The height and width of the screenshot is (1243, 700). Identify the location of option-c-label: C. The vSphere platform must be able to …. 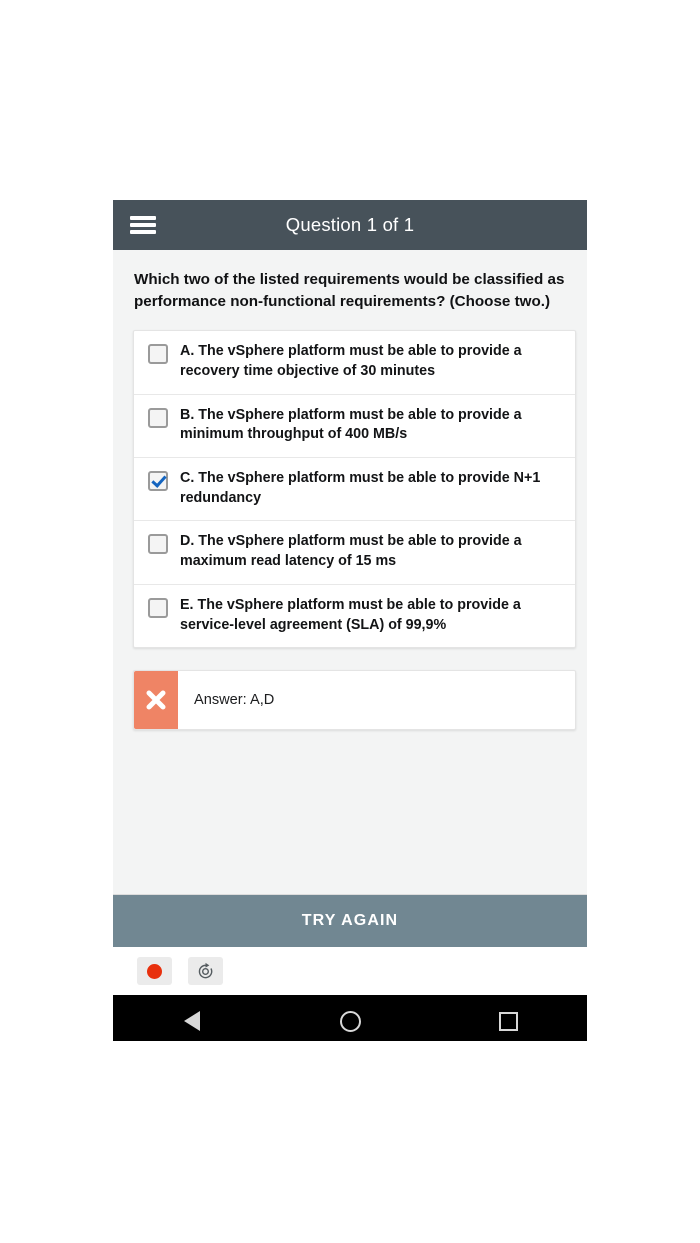
(360, 488).